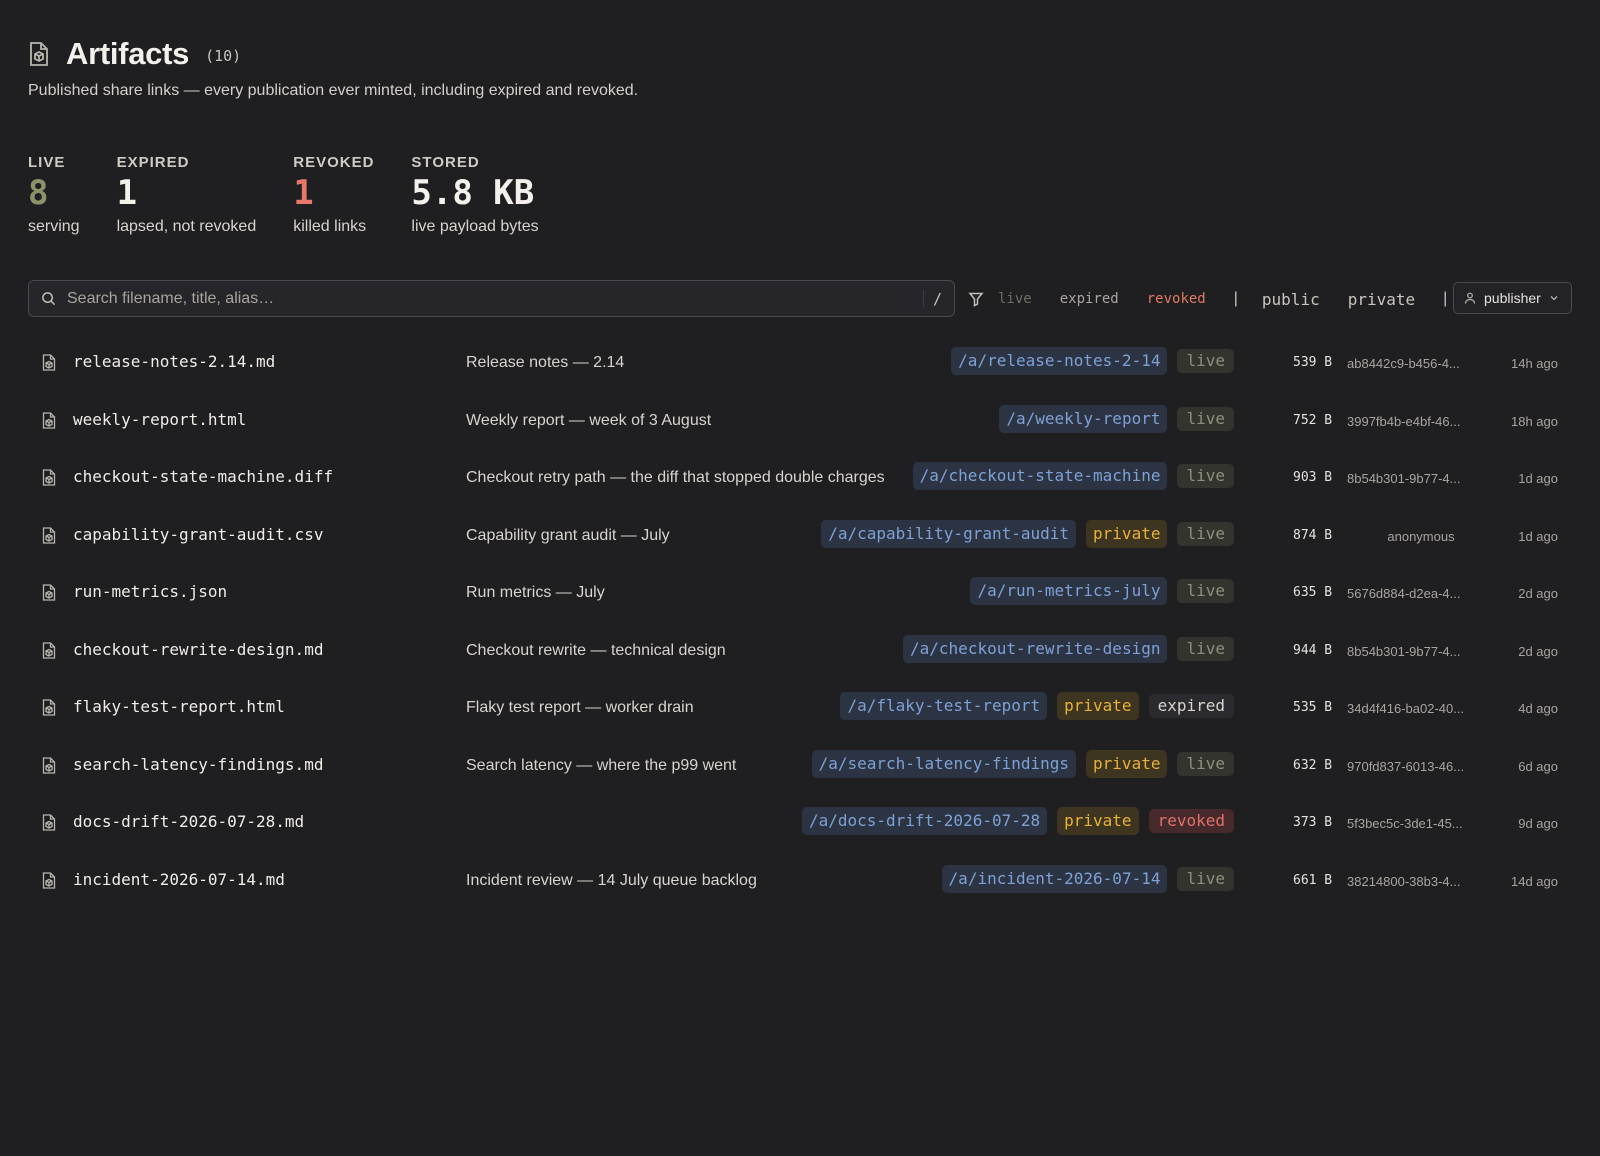 The height and width of the screenshot is (1156, 1600). Describe the element at coordinates (1313, 420) in the screenshot. I see `artifact-size: 752 B` at that location.